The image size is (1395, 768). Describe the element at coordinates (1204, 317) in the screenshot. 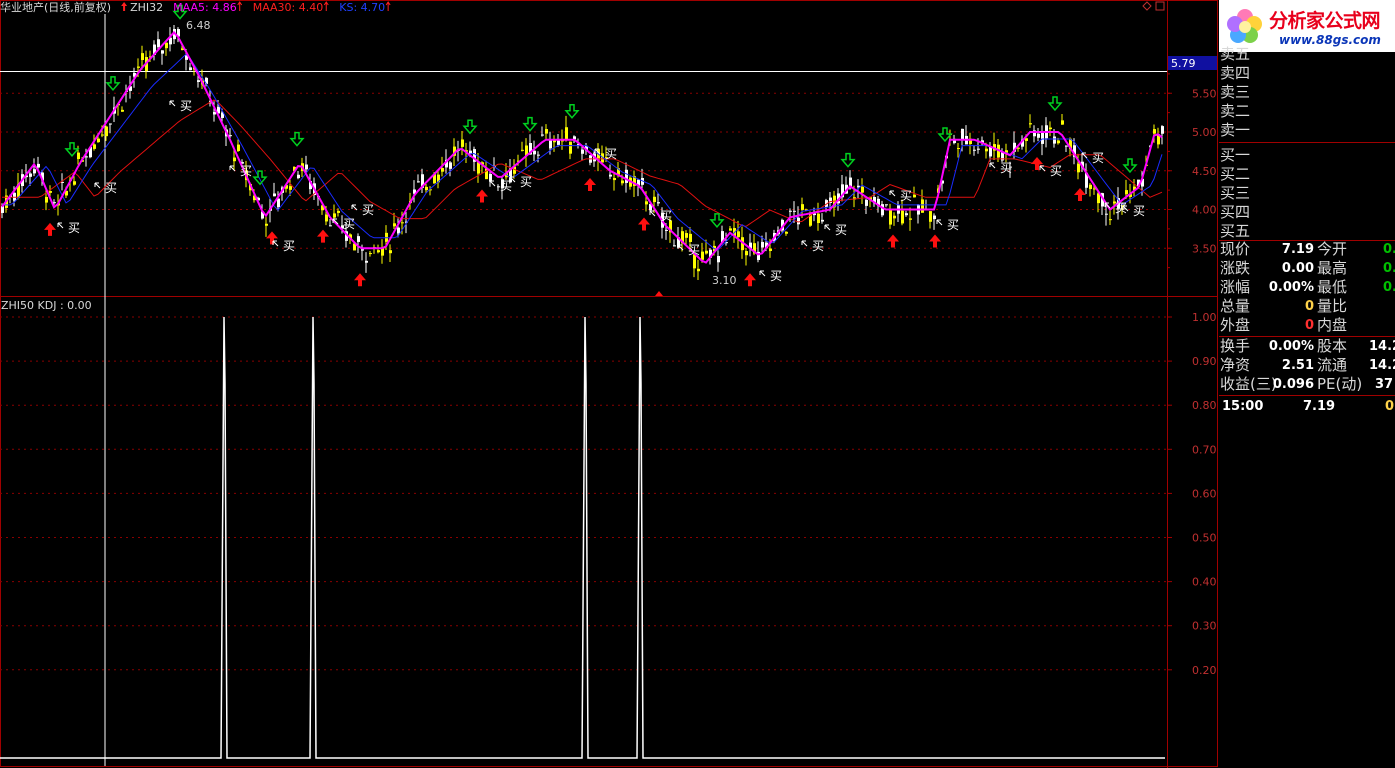

I see `kdj-axis-label: 1.00` at that location.